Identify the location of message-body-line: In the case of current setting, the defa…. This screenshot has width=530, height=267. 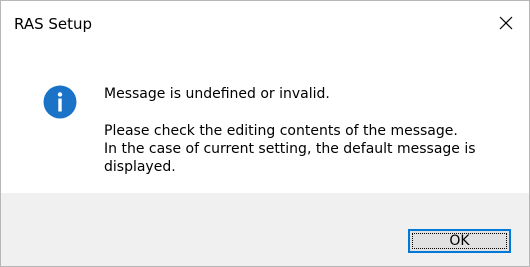
(290, 149).